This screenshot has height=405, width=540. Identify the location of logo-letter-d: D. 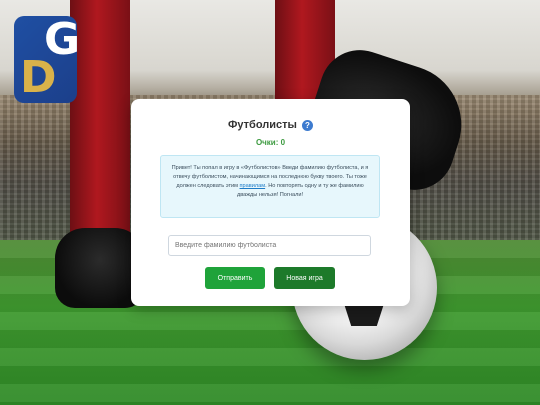
(38, 77).